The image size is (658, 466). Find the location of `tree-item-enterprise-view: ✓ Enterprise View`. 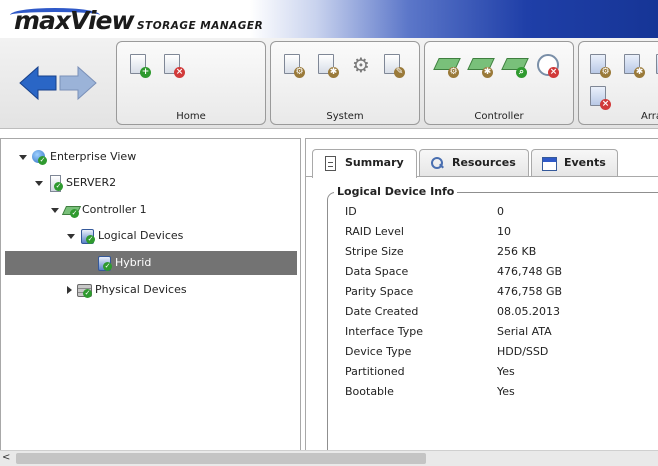

tree-item-enterprise-view: ✓ Enterprise View is located at coordinates (77, 157).